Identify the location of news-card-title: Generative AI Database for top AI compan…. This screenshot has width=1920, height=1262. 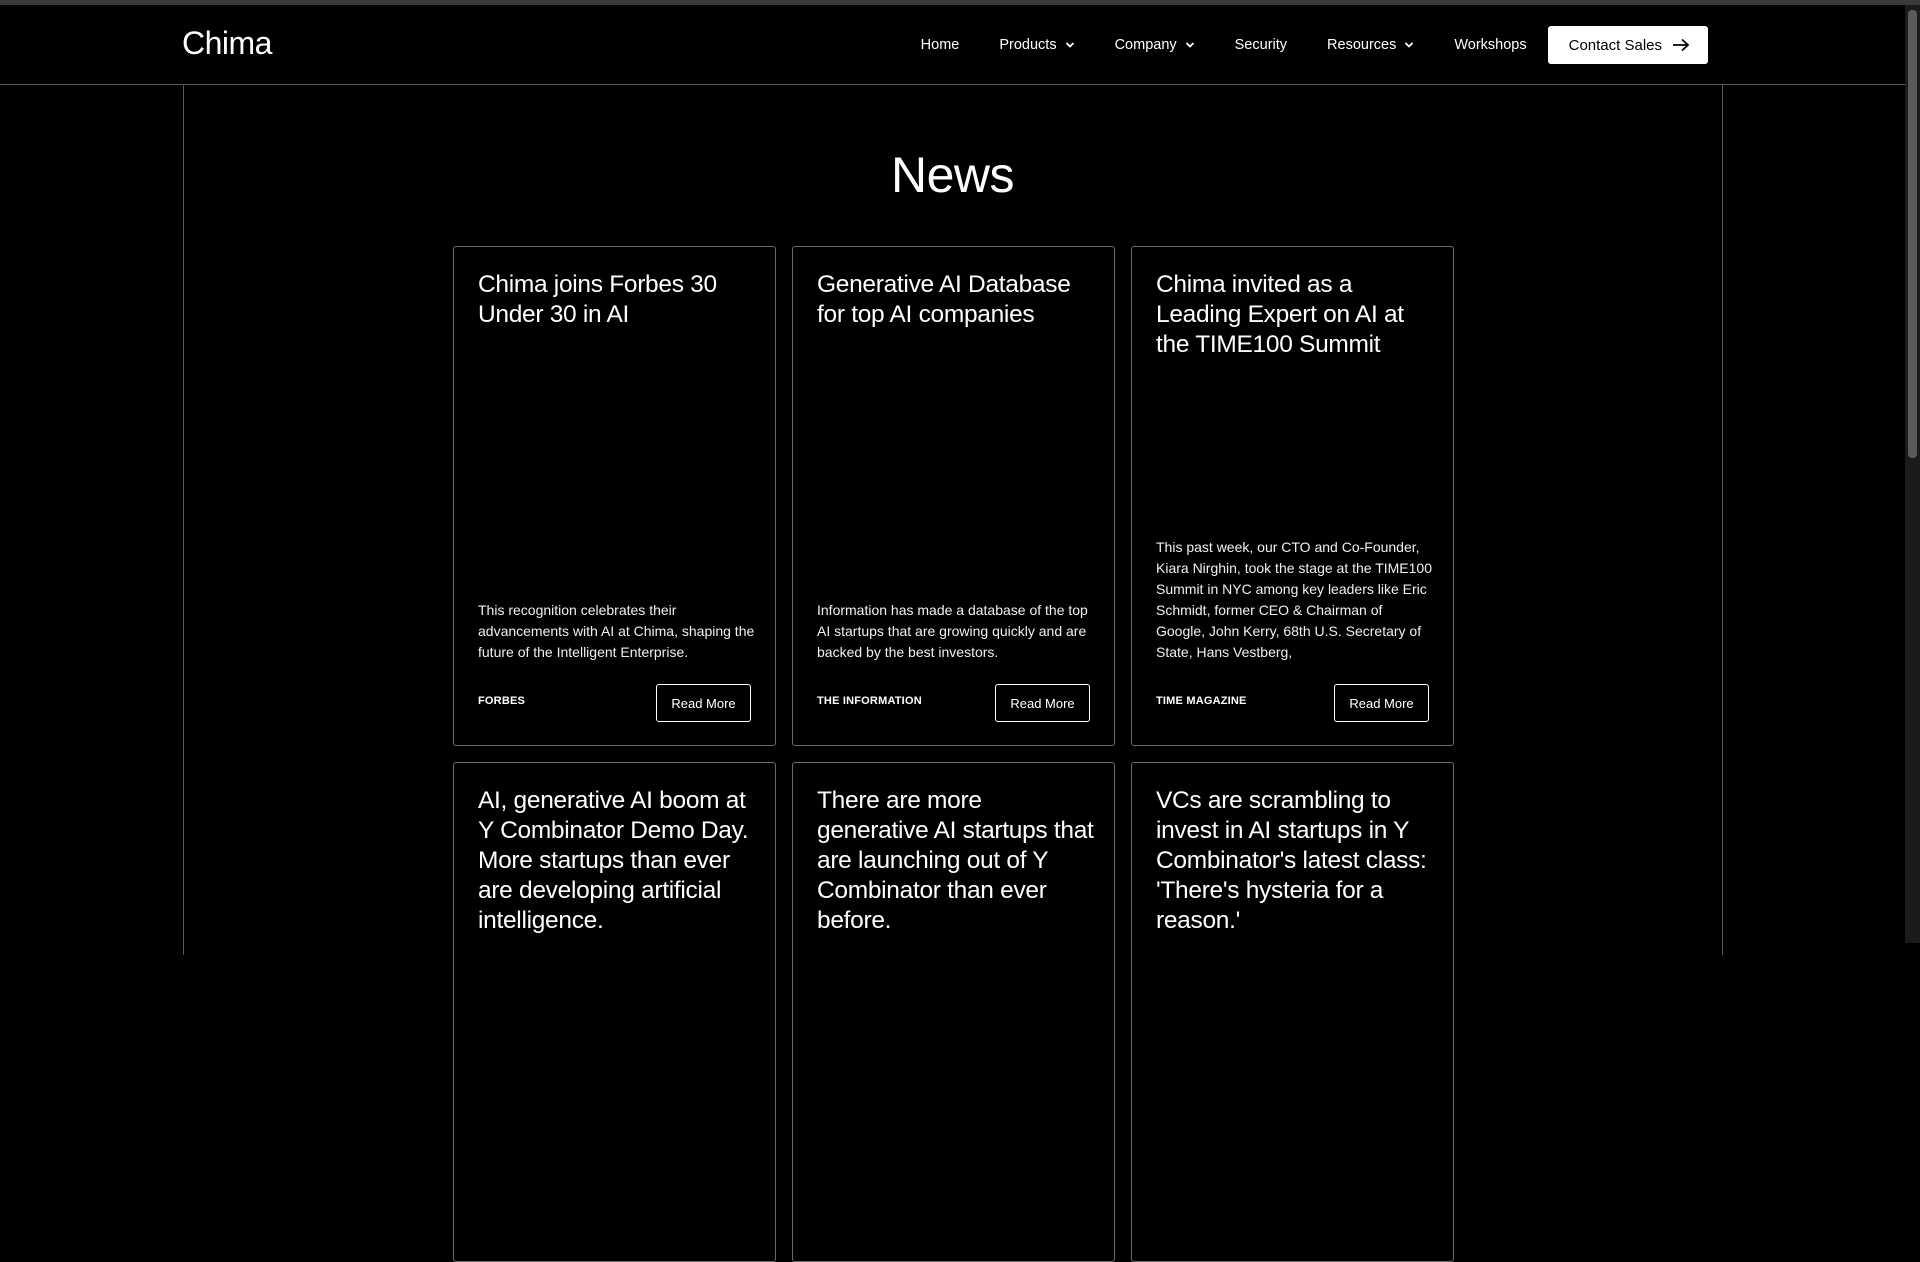
(944, 299).